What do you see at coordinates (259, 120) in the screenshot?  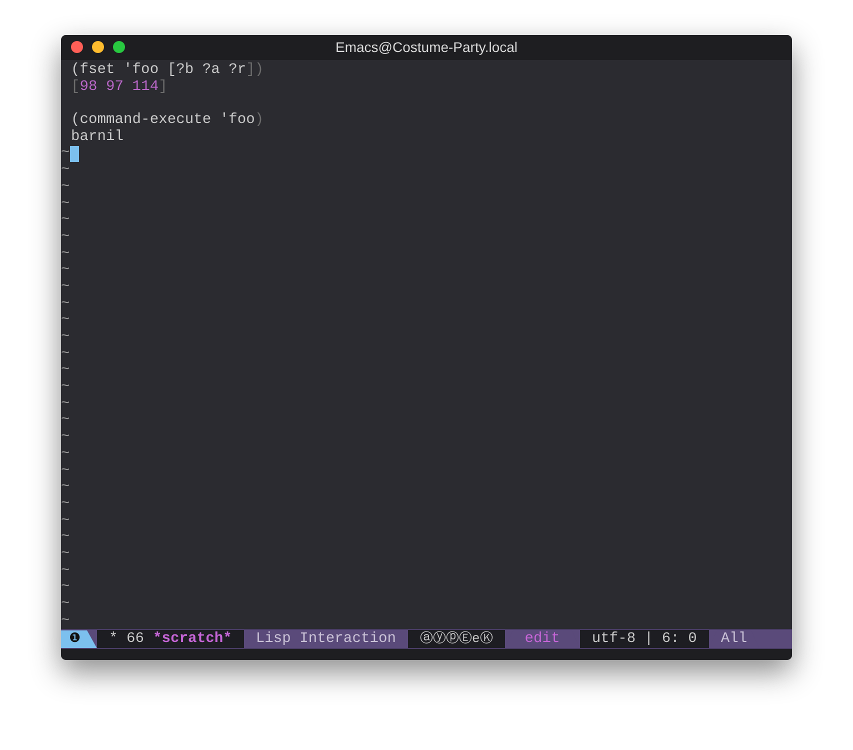 I see `code-text: )` at bounding box center [259, 120].